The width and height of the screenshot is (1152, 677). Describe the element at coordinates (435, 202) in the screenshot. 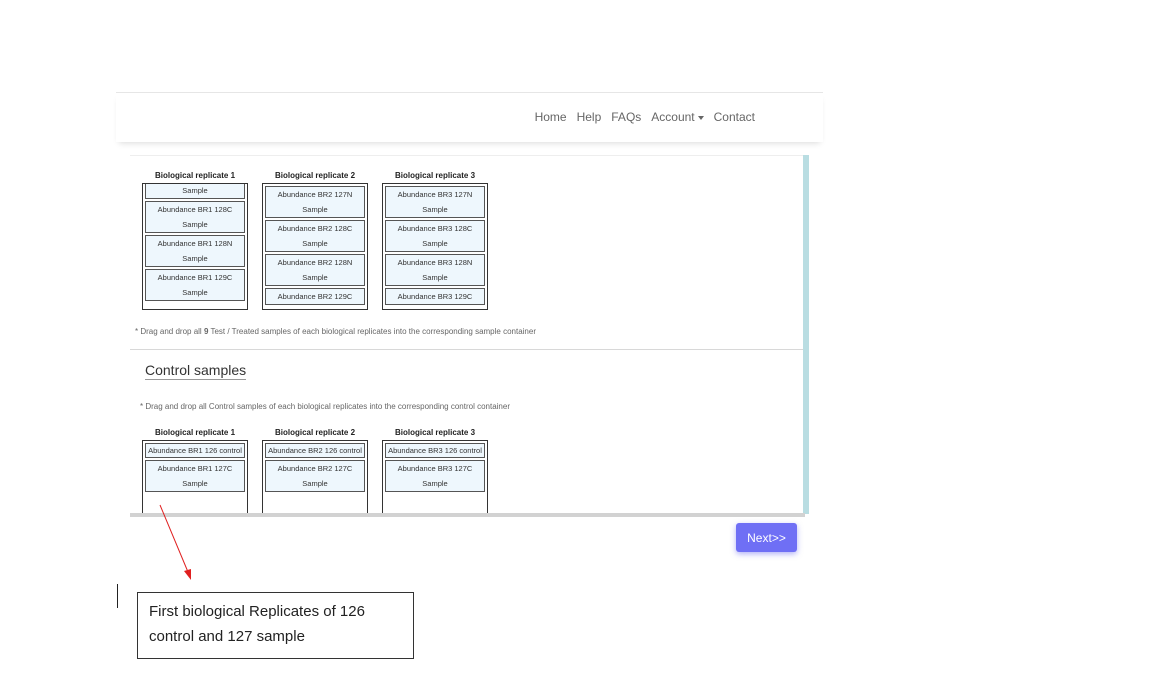

I see `sample-item: Abundance BR3 127N Sample` at that location.